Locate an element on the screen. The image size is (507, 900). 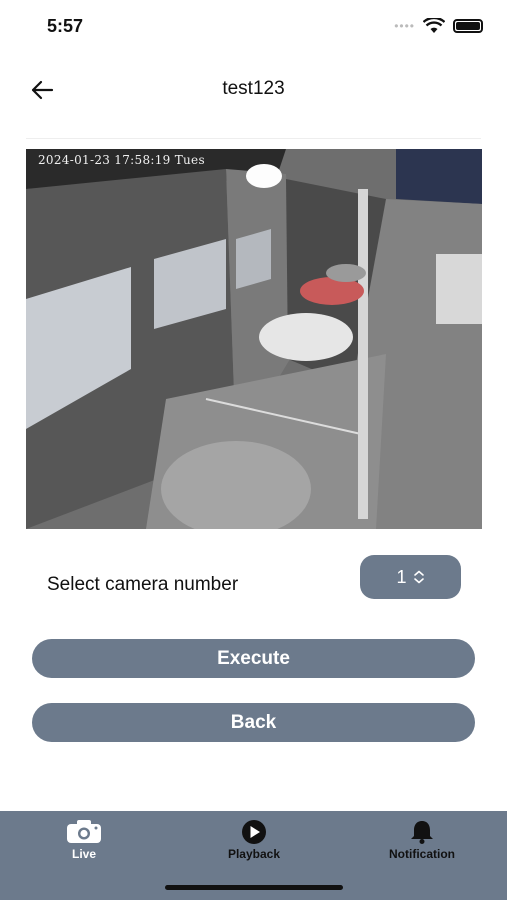
status-time: 5:57 is located at coordinates (65, 26).